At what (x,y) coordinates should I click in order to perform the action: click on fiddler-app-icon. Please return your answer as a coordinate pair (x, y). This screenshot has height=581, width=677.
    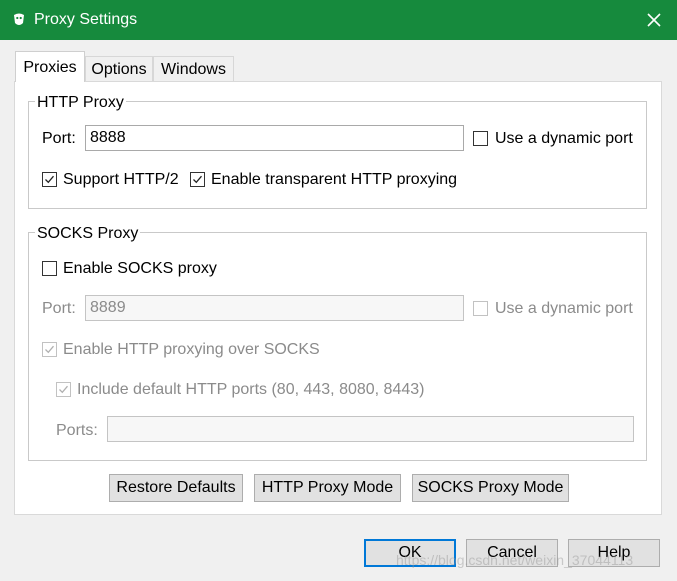
    Looking at the image, I should click on (19, 19).